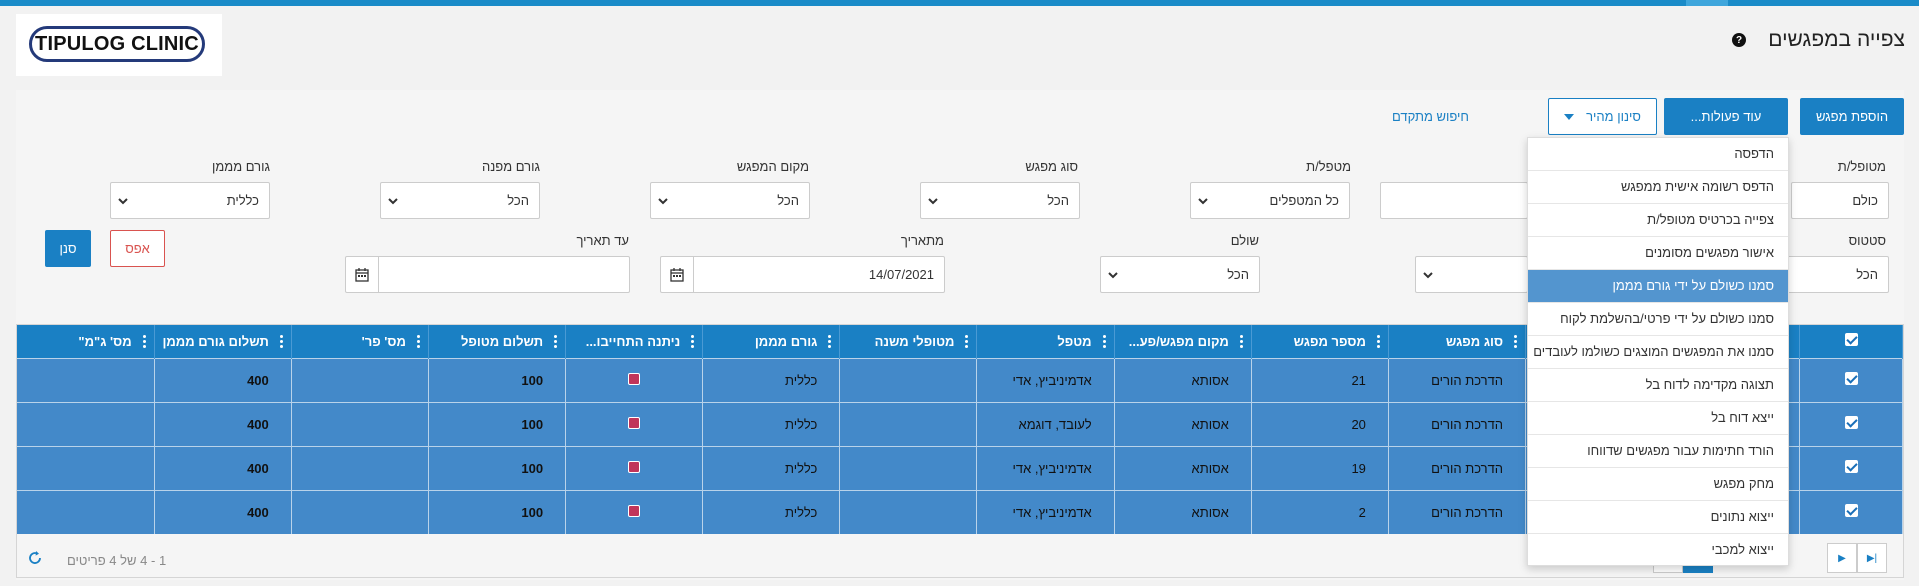 The image size is (1919, 586). Describe the element at coordinates (223, 341) in the screenshot. I see `col-header-funder-pay: תשלום גורם מממן` at that location.